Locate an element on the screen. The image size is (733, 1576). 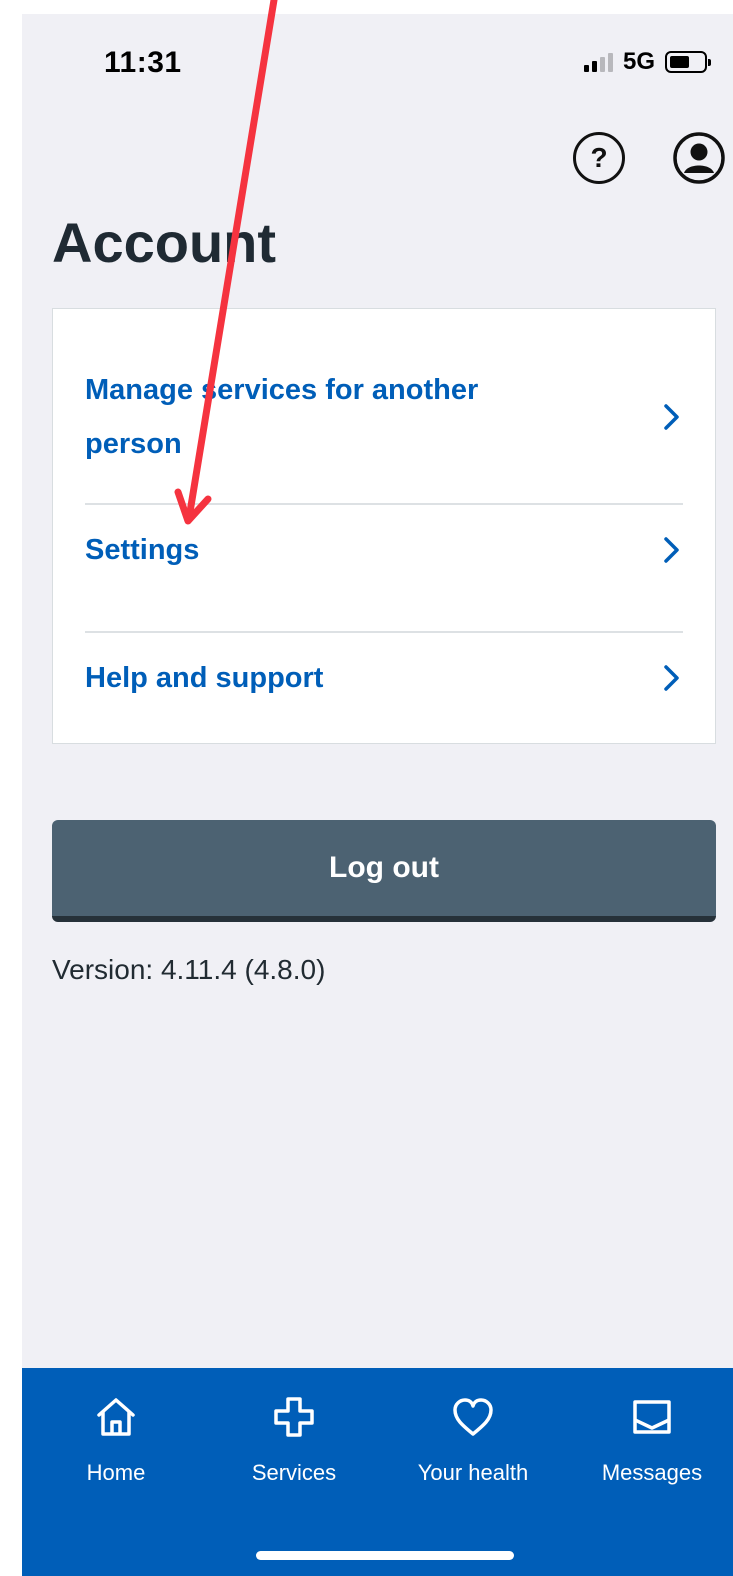
home-icon is located at coordinates (116, 1417).